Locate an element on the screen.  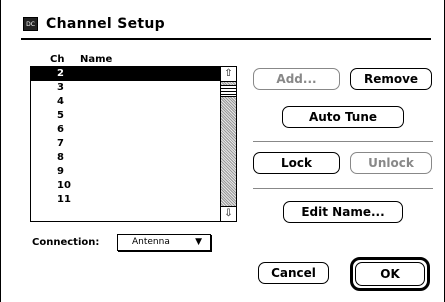
list-item: 10 is located at coordinates (125, 186).